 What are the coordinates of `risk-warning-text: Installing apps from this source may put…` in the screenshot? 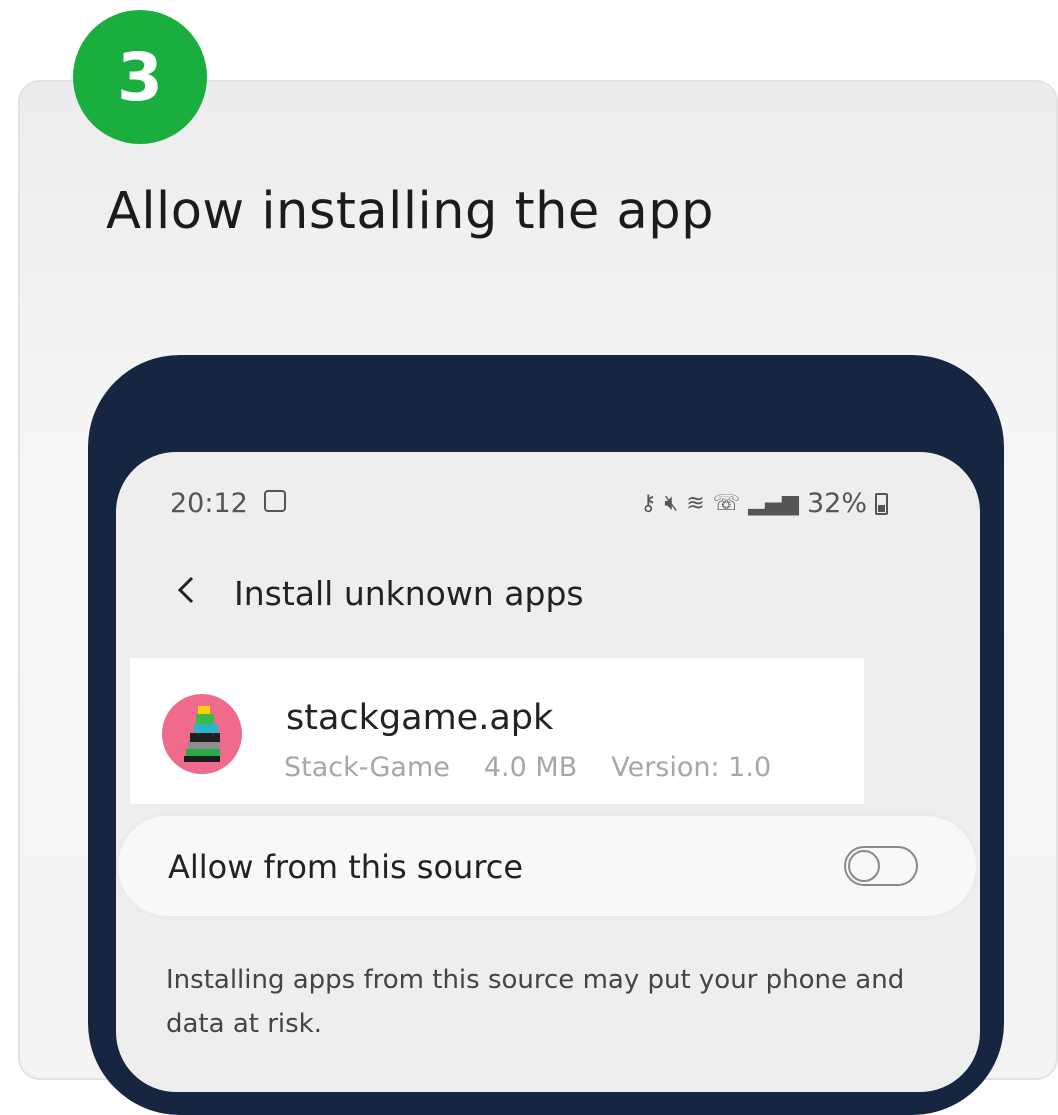 It's located at (535, 1002).